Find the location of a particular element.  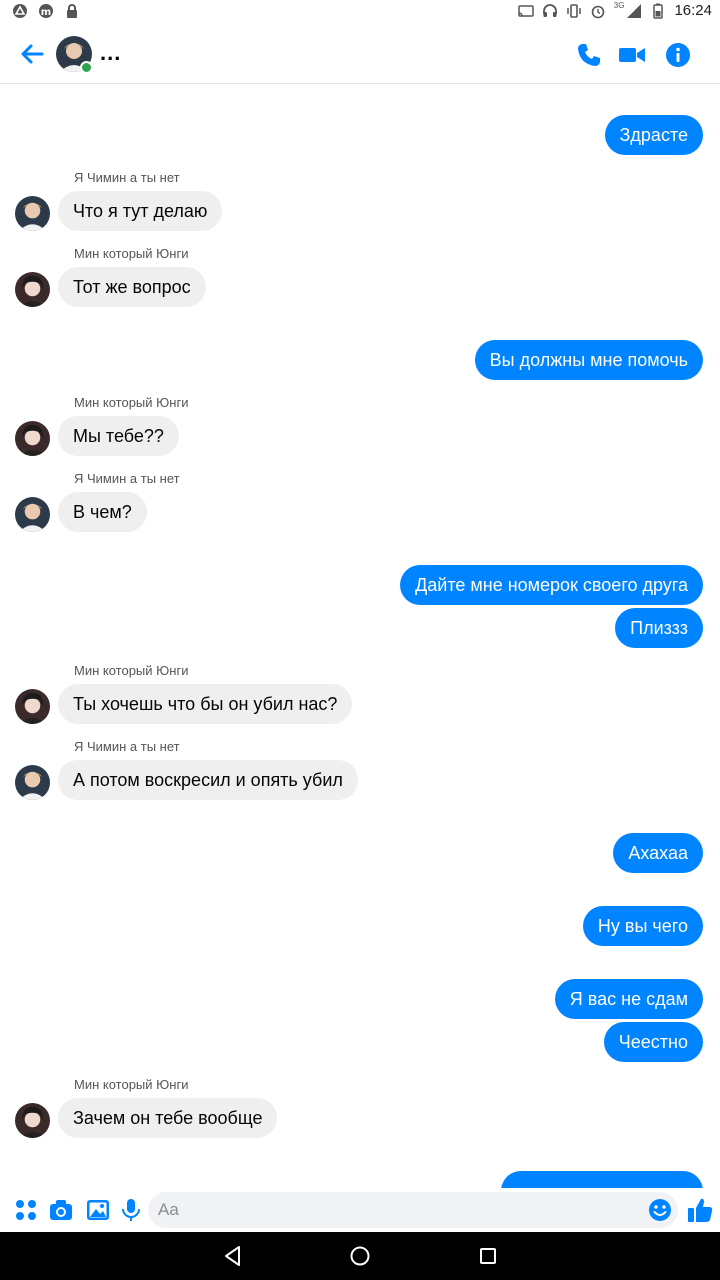

message-outgoing: Я вас не сдам is located at coordinates (628, 999).